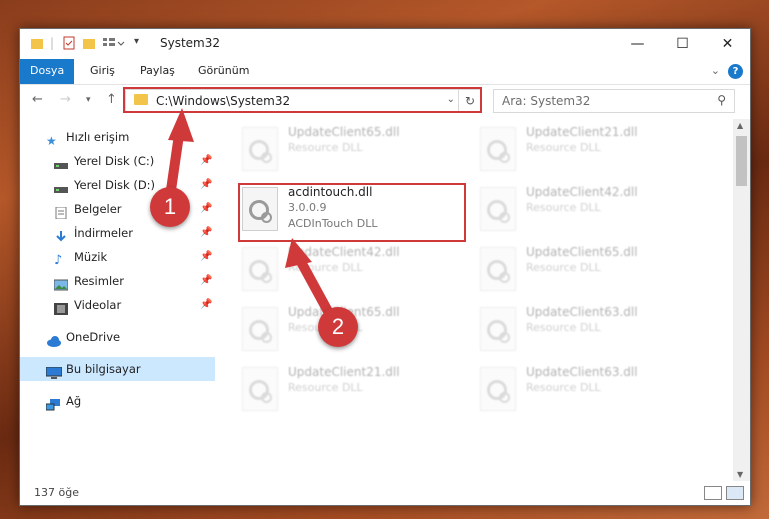 Image resolution: width=769 pixels, height=519 pixels. Describe the element at coordinates (250, 214) in the screenshot. I see `annotation-arrows` at that location.